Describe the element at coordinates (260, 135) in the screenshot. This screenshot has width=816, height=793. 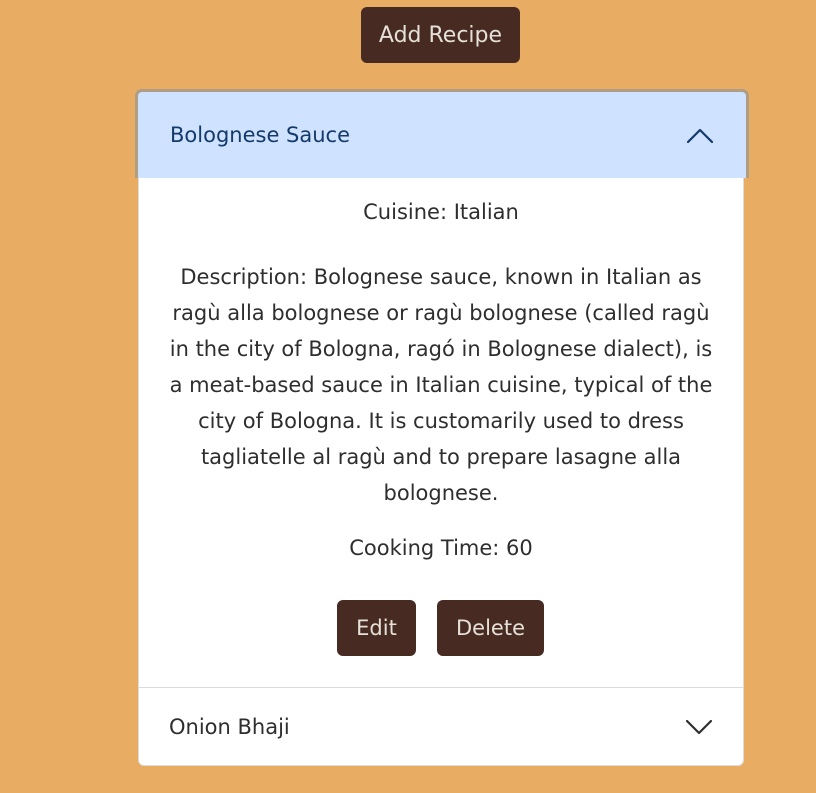
I see `recipe-title: Bolognese Sauce` at that location.